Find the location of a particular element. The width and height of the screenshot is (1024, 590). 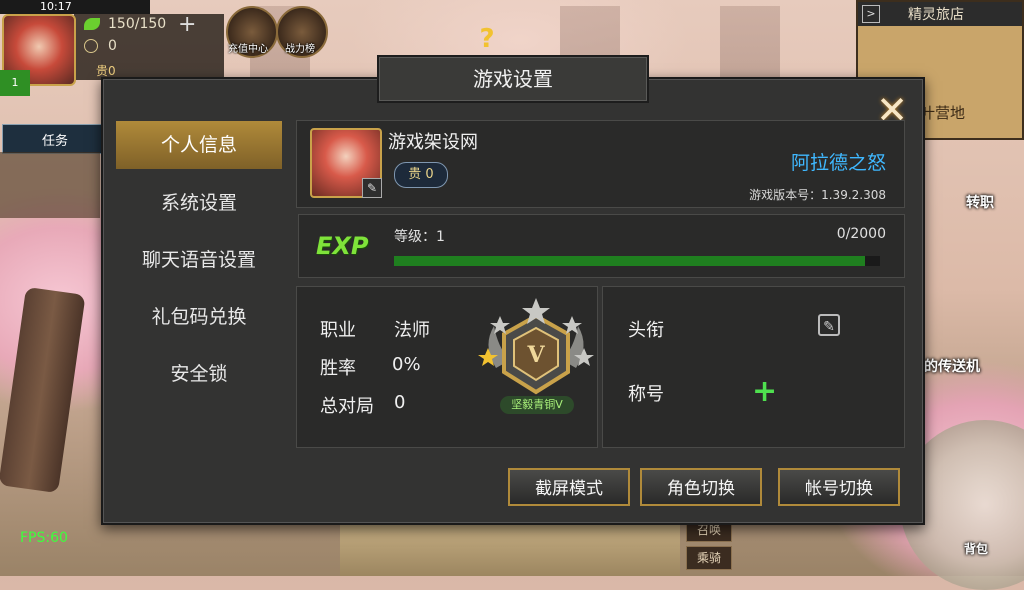

winrate-value: 0% is located at coordinates (406, 364).